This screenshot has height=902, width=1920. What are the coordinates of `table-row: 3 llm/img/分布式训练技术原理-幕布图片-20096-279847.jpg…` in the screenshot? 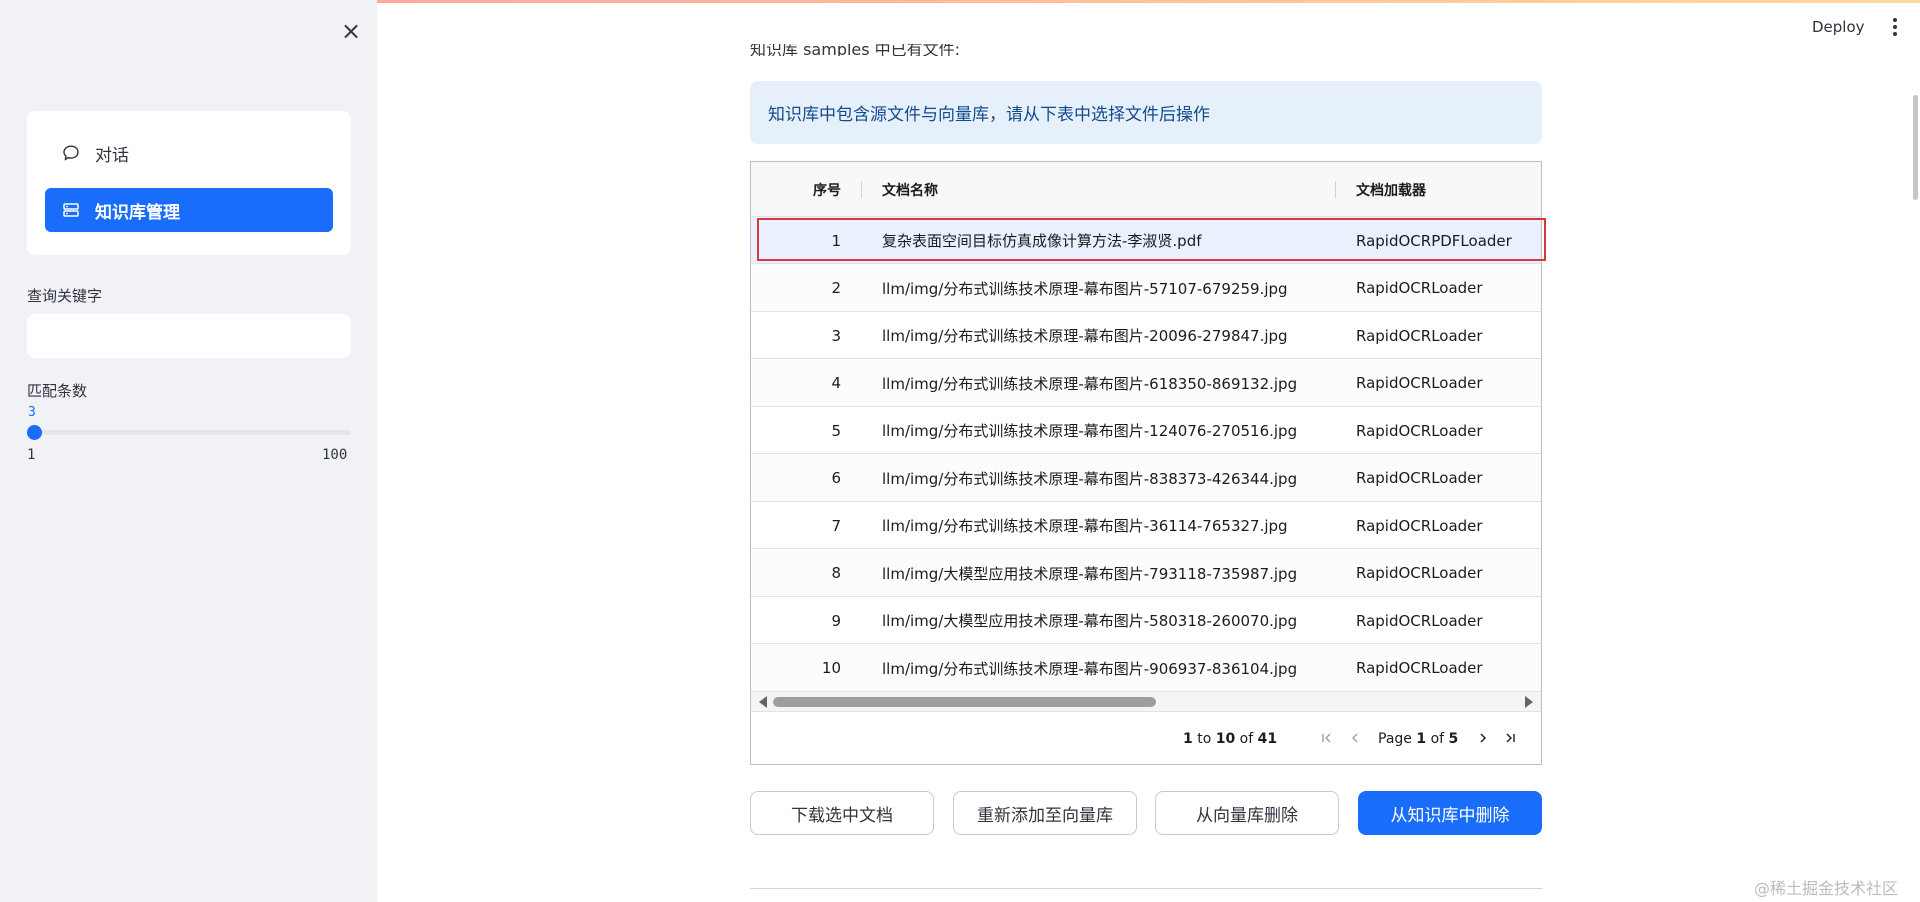 It's located at (1146, 335).